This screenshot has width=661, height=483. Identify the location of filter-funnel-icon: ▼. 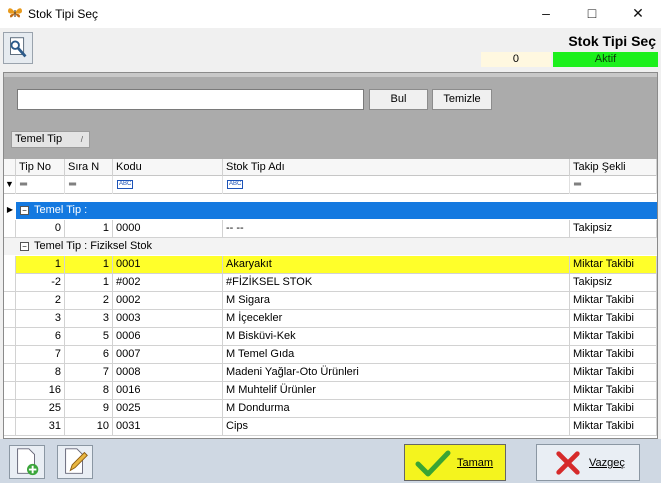
(10, 185).